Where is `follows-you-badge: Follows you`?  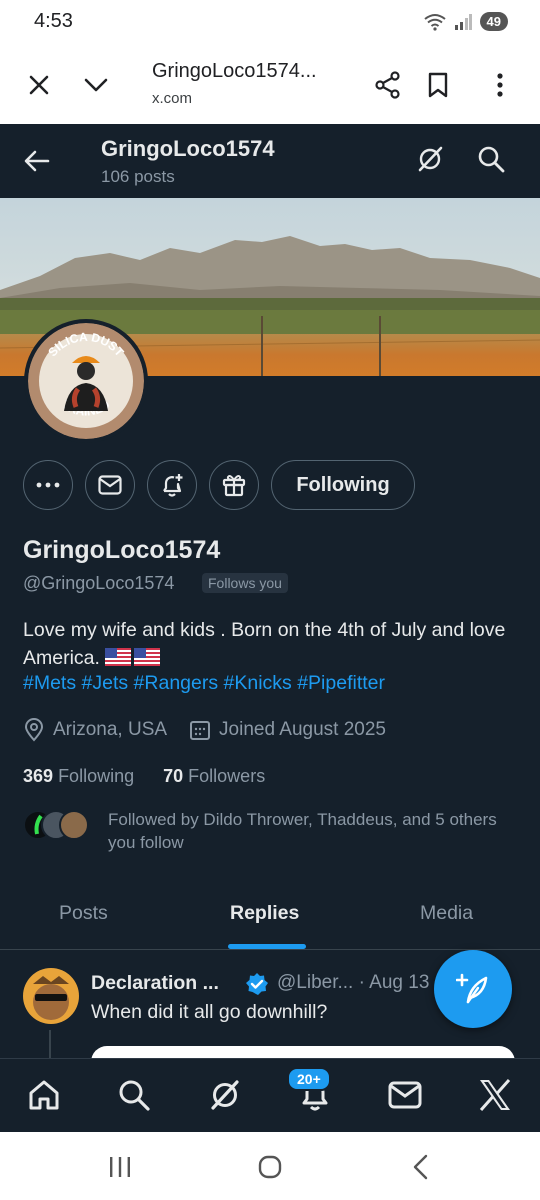 follows-you-badge: Follows you is located at coordinates (245, 583).